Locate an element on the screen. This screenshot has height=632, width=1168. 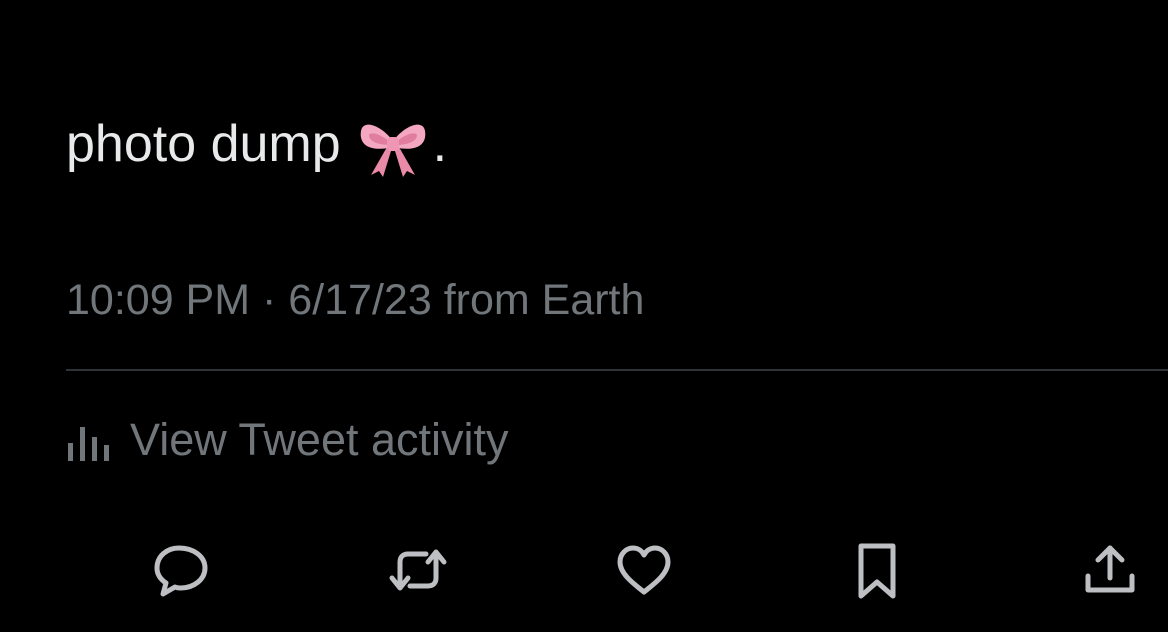
tweet-date: 6/17/23 is located at coordinates (359, 300).